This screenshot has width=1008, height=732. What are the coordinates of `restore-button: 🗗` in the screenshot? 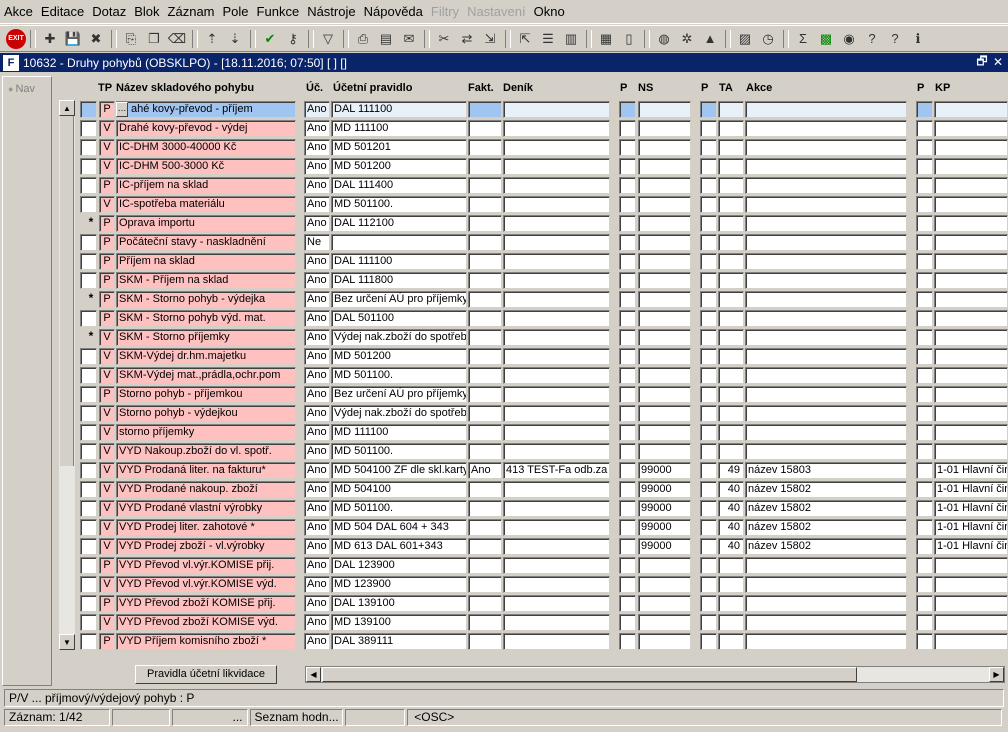 It's located at (982, 62).